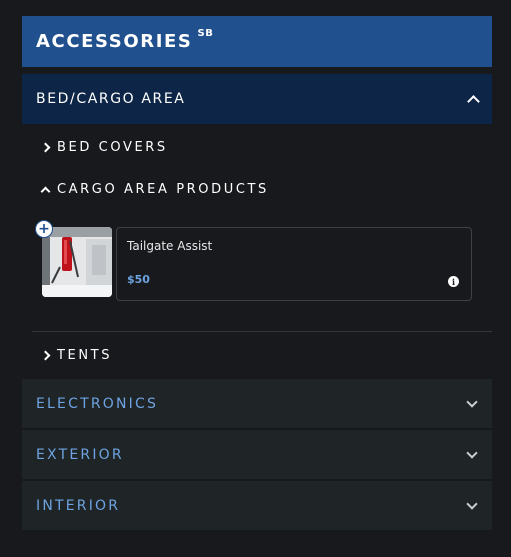 The width and height of the screenshot is (511, 557). Describe the element at coordinates (85, 355) in the screenshot. I see `subsection-label: TENTS` at that location.